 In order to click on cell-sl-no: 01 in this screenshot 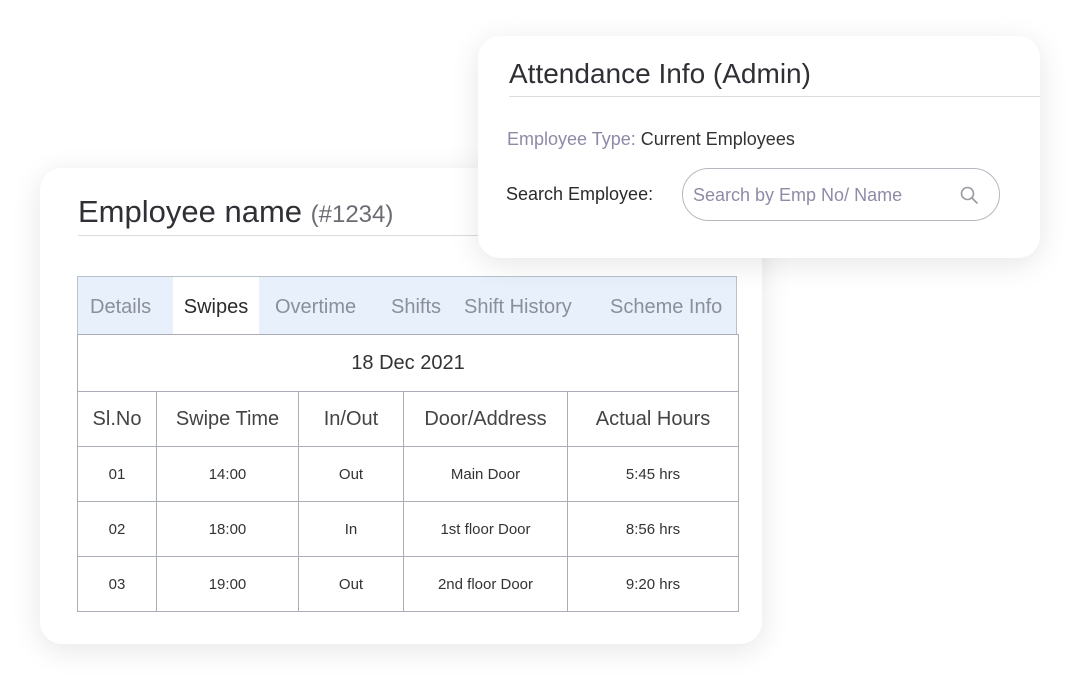, I will do `click(117, 474)`.